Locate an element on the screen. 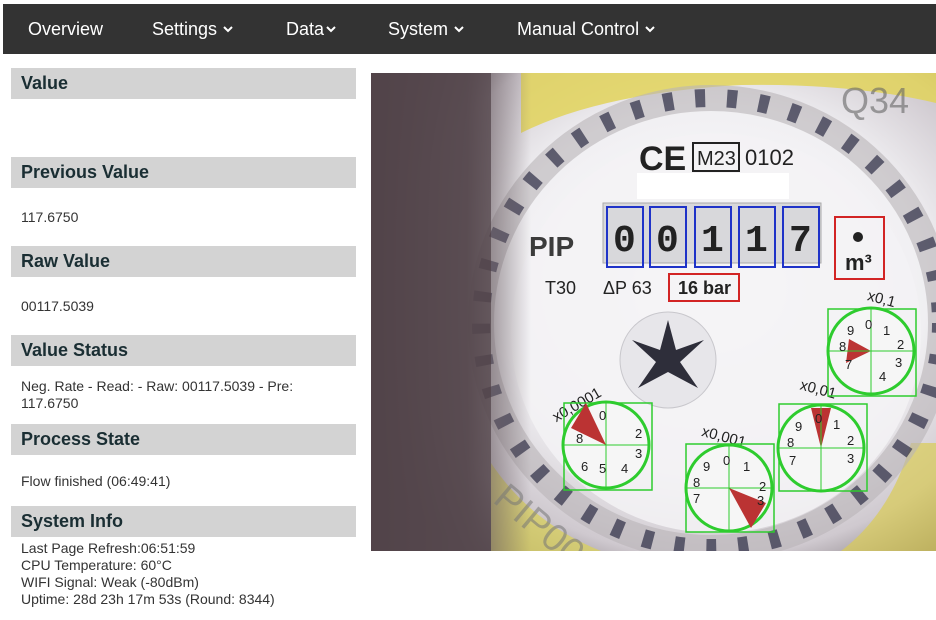  brand-mark: PIP is located at coordinates (551, 246).